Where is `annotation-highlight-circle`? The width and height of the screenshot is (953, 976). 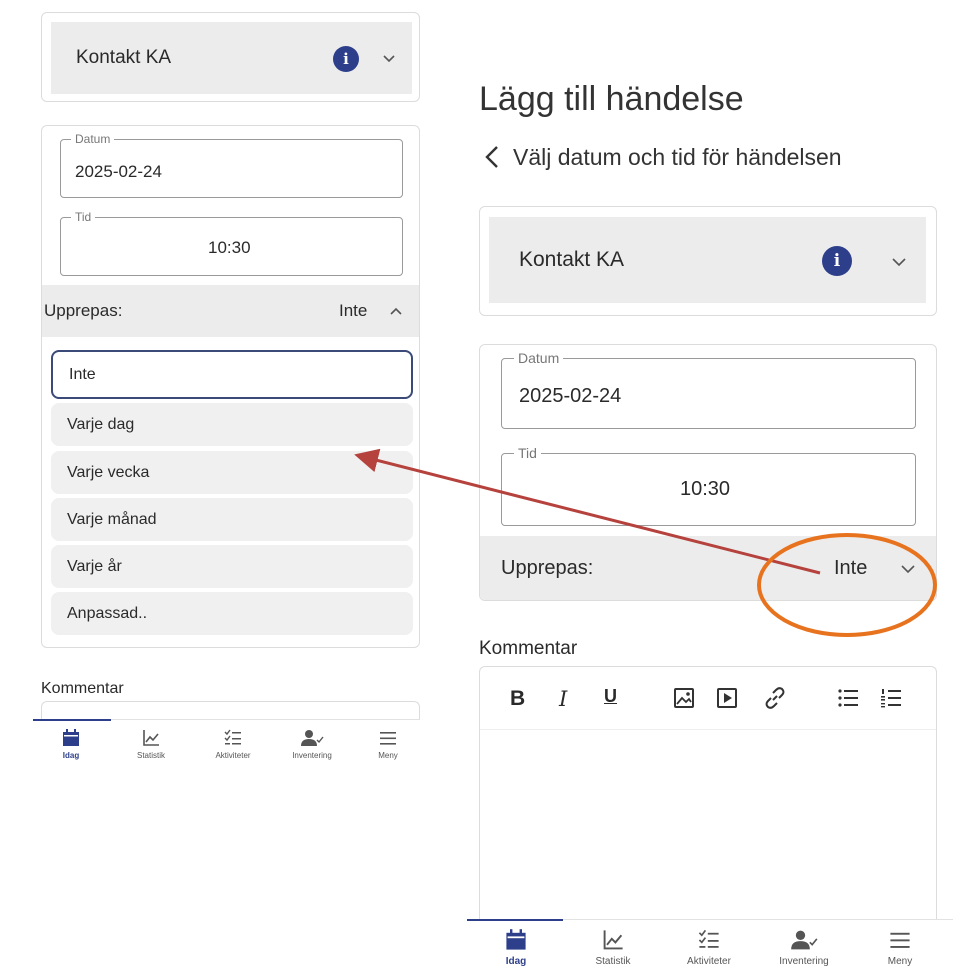
annotation-highlight-circle is located at coordinates (847, 585).